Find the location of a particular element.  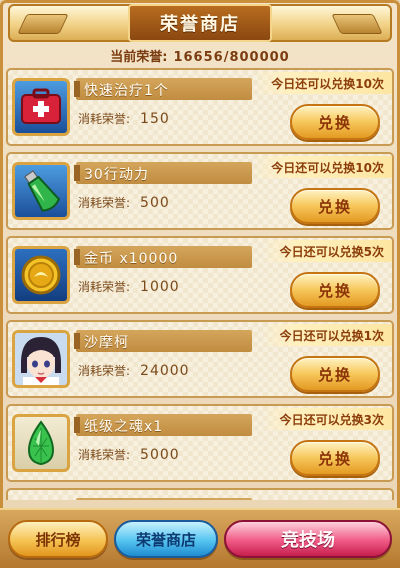

item-name: 纸级之魂x1 is located at coordinates (124, 427).